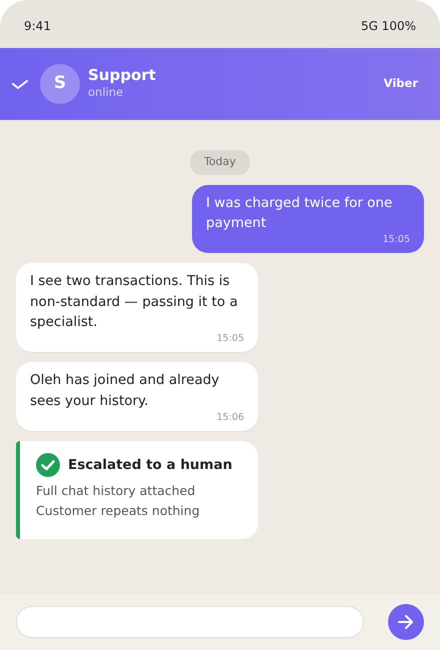  Describe the element at coordinates (60, 84) in the screenshot. I see `avatar: S` at that location.